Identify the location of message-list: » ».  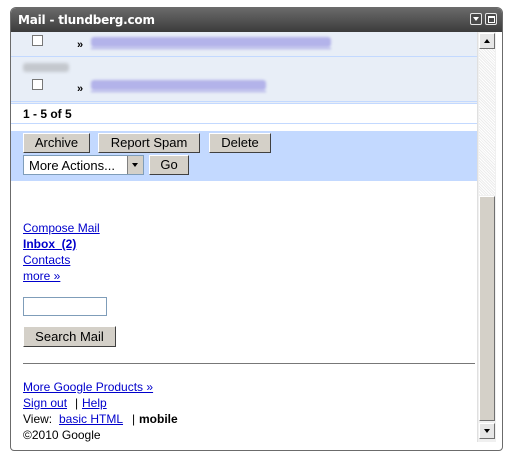
(244, 69).